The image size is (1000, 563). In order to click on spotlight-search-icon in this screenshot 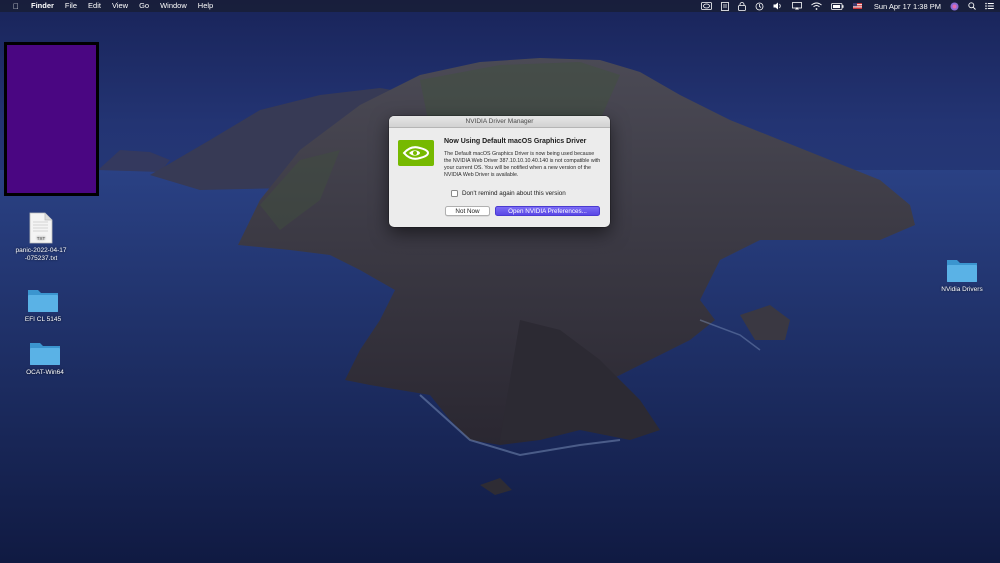, I will do `click(972, 6)`.